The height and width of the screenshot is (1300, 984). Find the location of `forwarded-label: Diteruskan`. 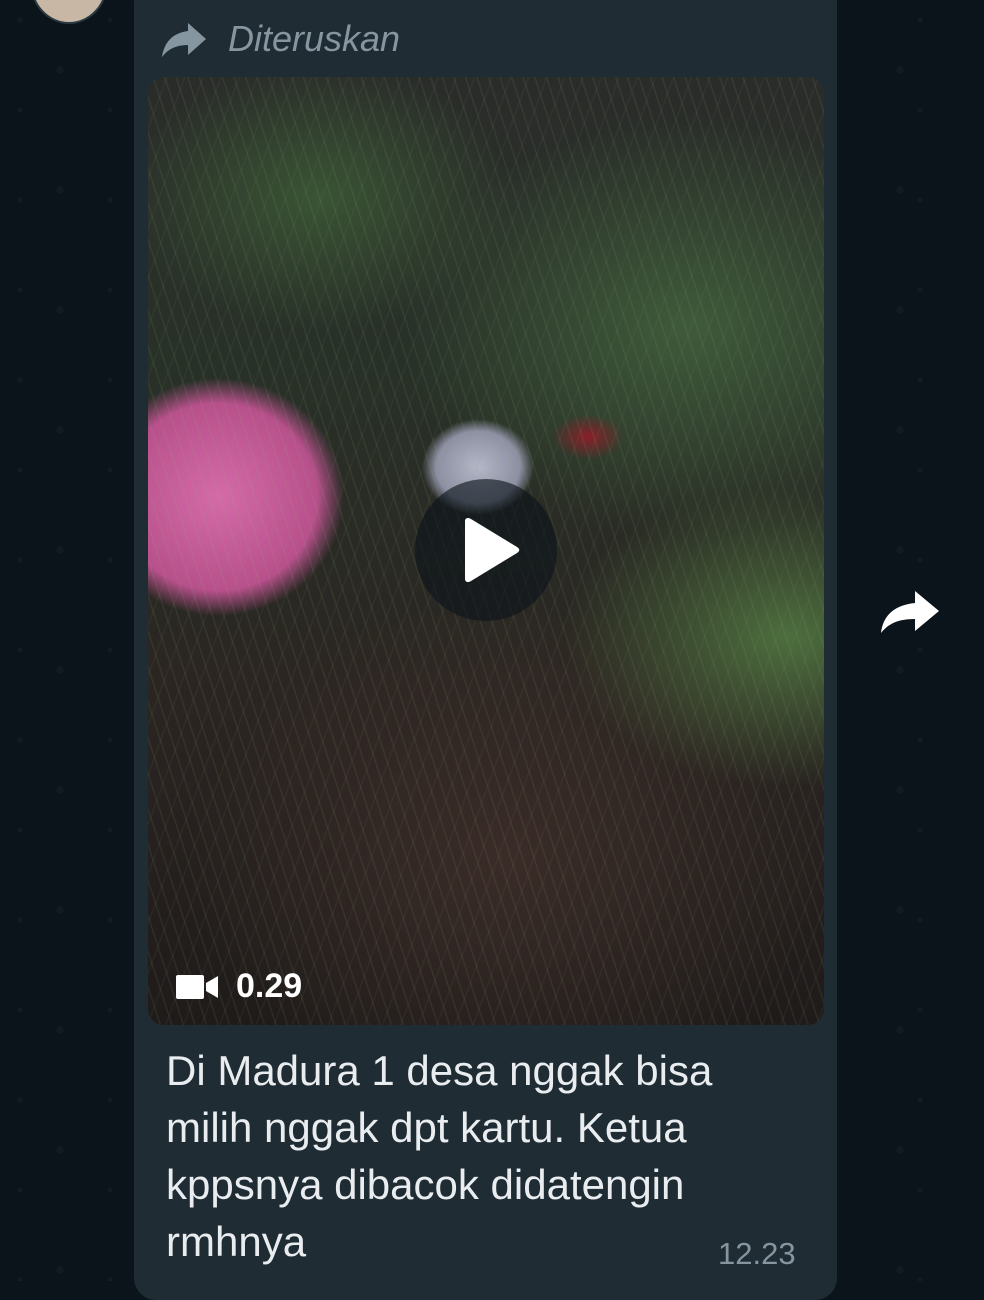

forwarded-label: Diteruskan is located at coordinates (314, 38).